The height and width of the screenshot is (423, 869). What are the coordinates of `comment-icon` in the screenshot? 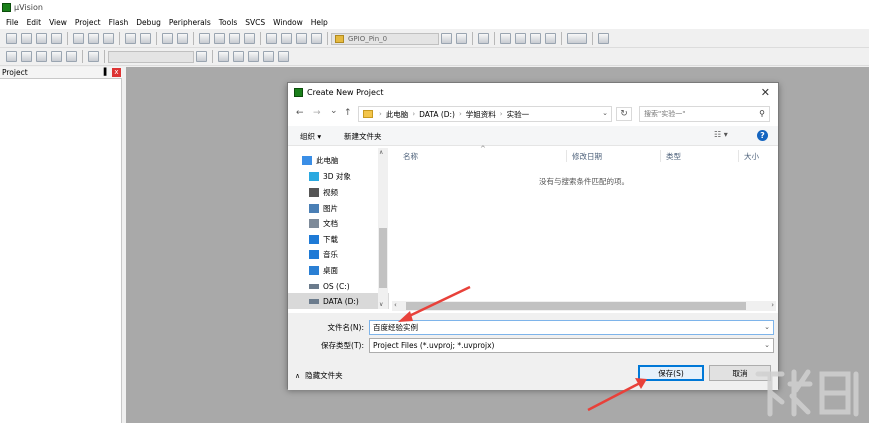 It's located at (301, 38).